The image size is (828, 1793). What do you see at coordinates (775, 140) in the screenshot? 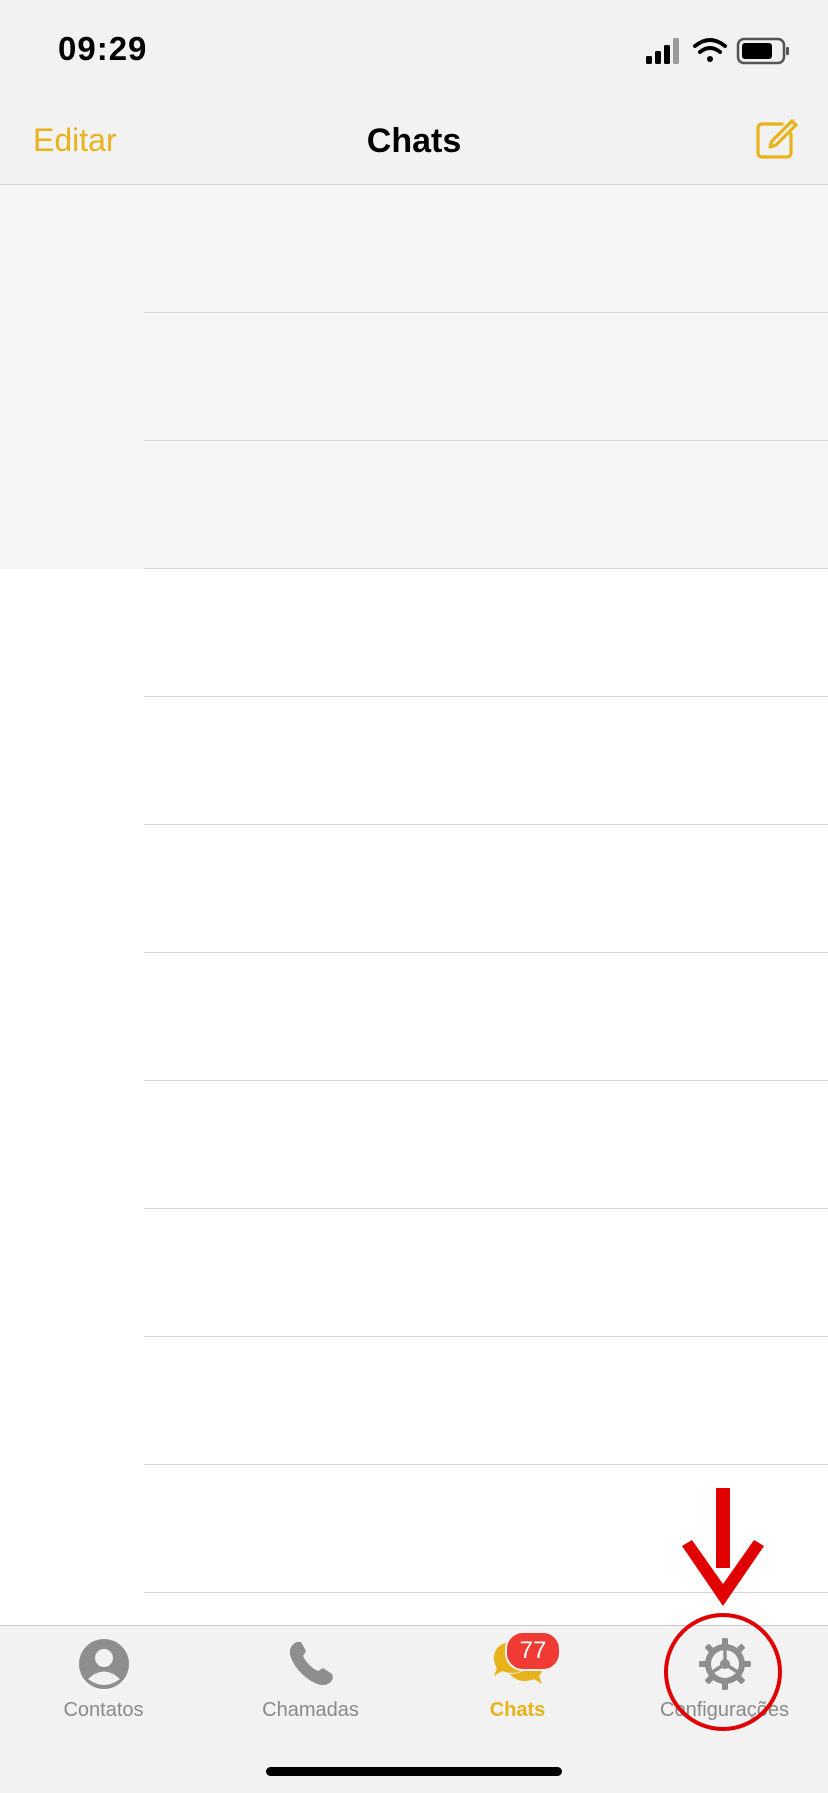
I see `compose-icon` at bounding box center [775, 140].